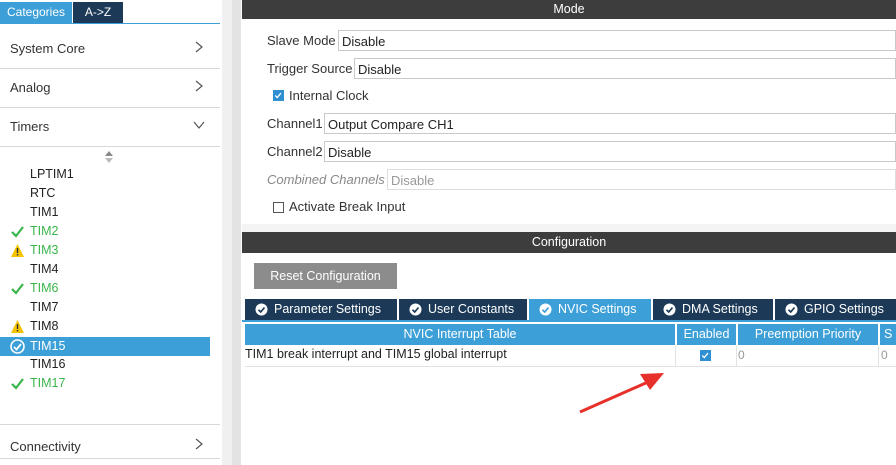  What do you see at coordinates (105, 288) in the screenshot?
I see `timer-item-tim6: TIM6` at bounding box center [105, 288].